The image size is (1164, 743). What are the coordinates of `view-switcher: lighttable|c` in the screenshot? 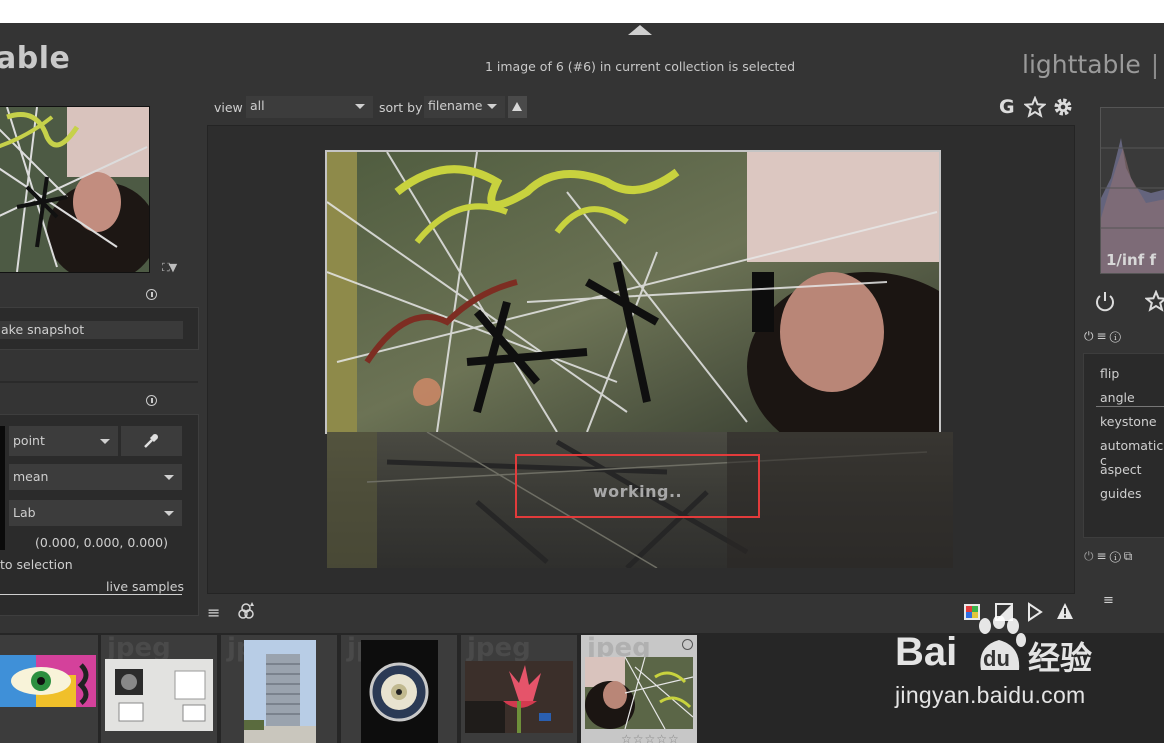 It's located at (1093, 64).